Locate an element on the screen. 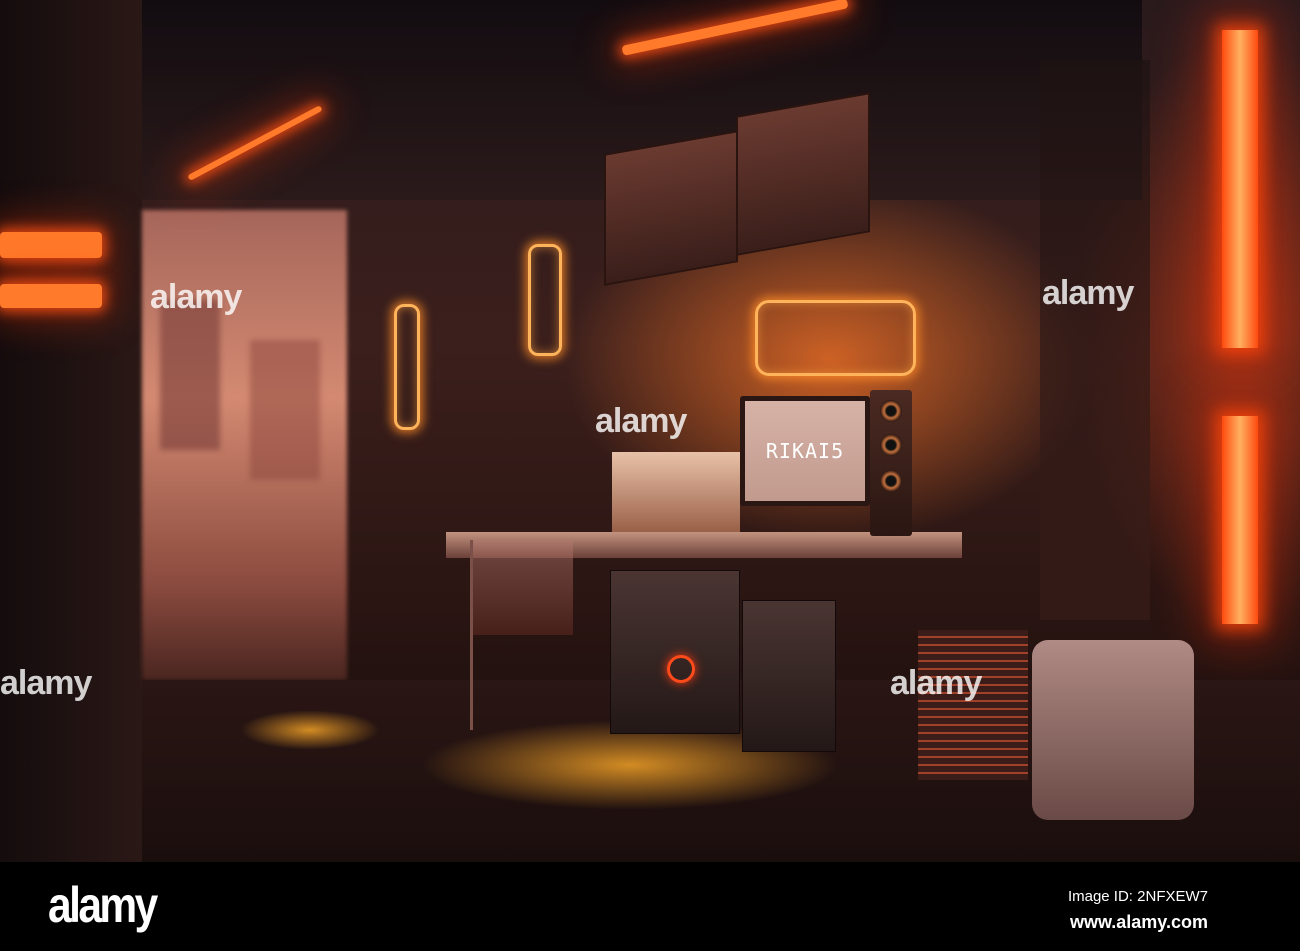  pc-unit is located at coordinates (789, 676).